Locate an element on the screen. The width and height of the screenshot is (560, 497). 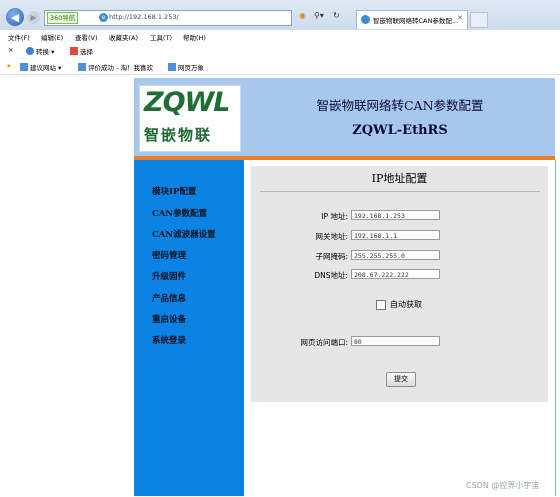
close-bar-icon: × is located at coordinates (10, 50).